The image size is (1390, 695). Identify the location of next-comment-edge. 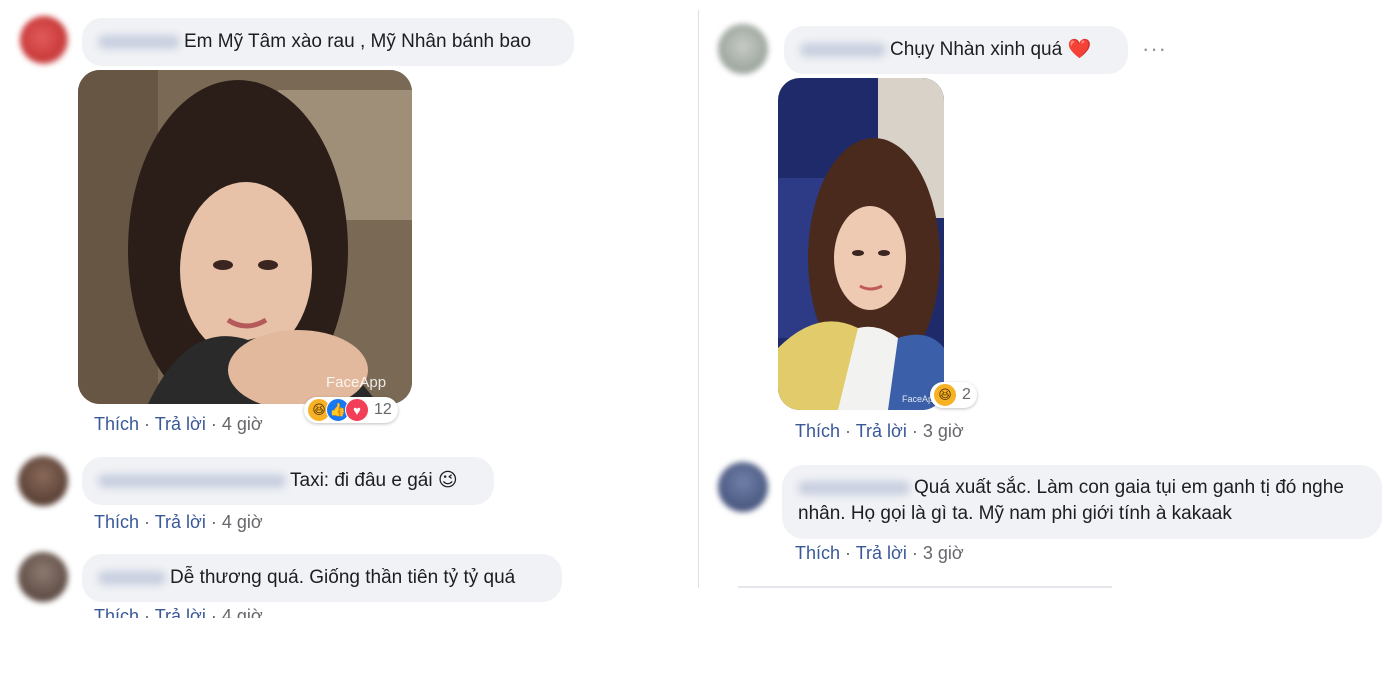
(925, 587).